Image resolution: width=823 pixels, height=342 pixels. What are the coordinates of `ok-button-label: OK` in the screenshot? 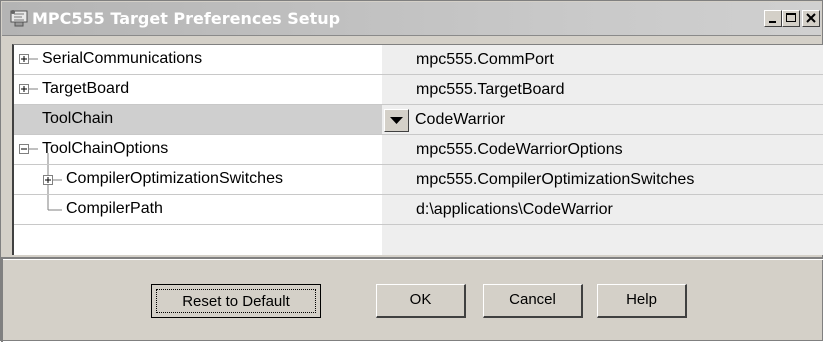 It's located at (420, 299).